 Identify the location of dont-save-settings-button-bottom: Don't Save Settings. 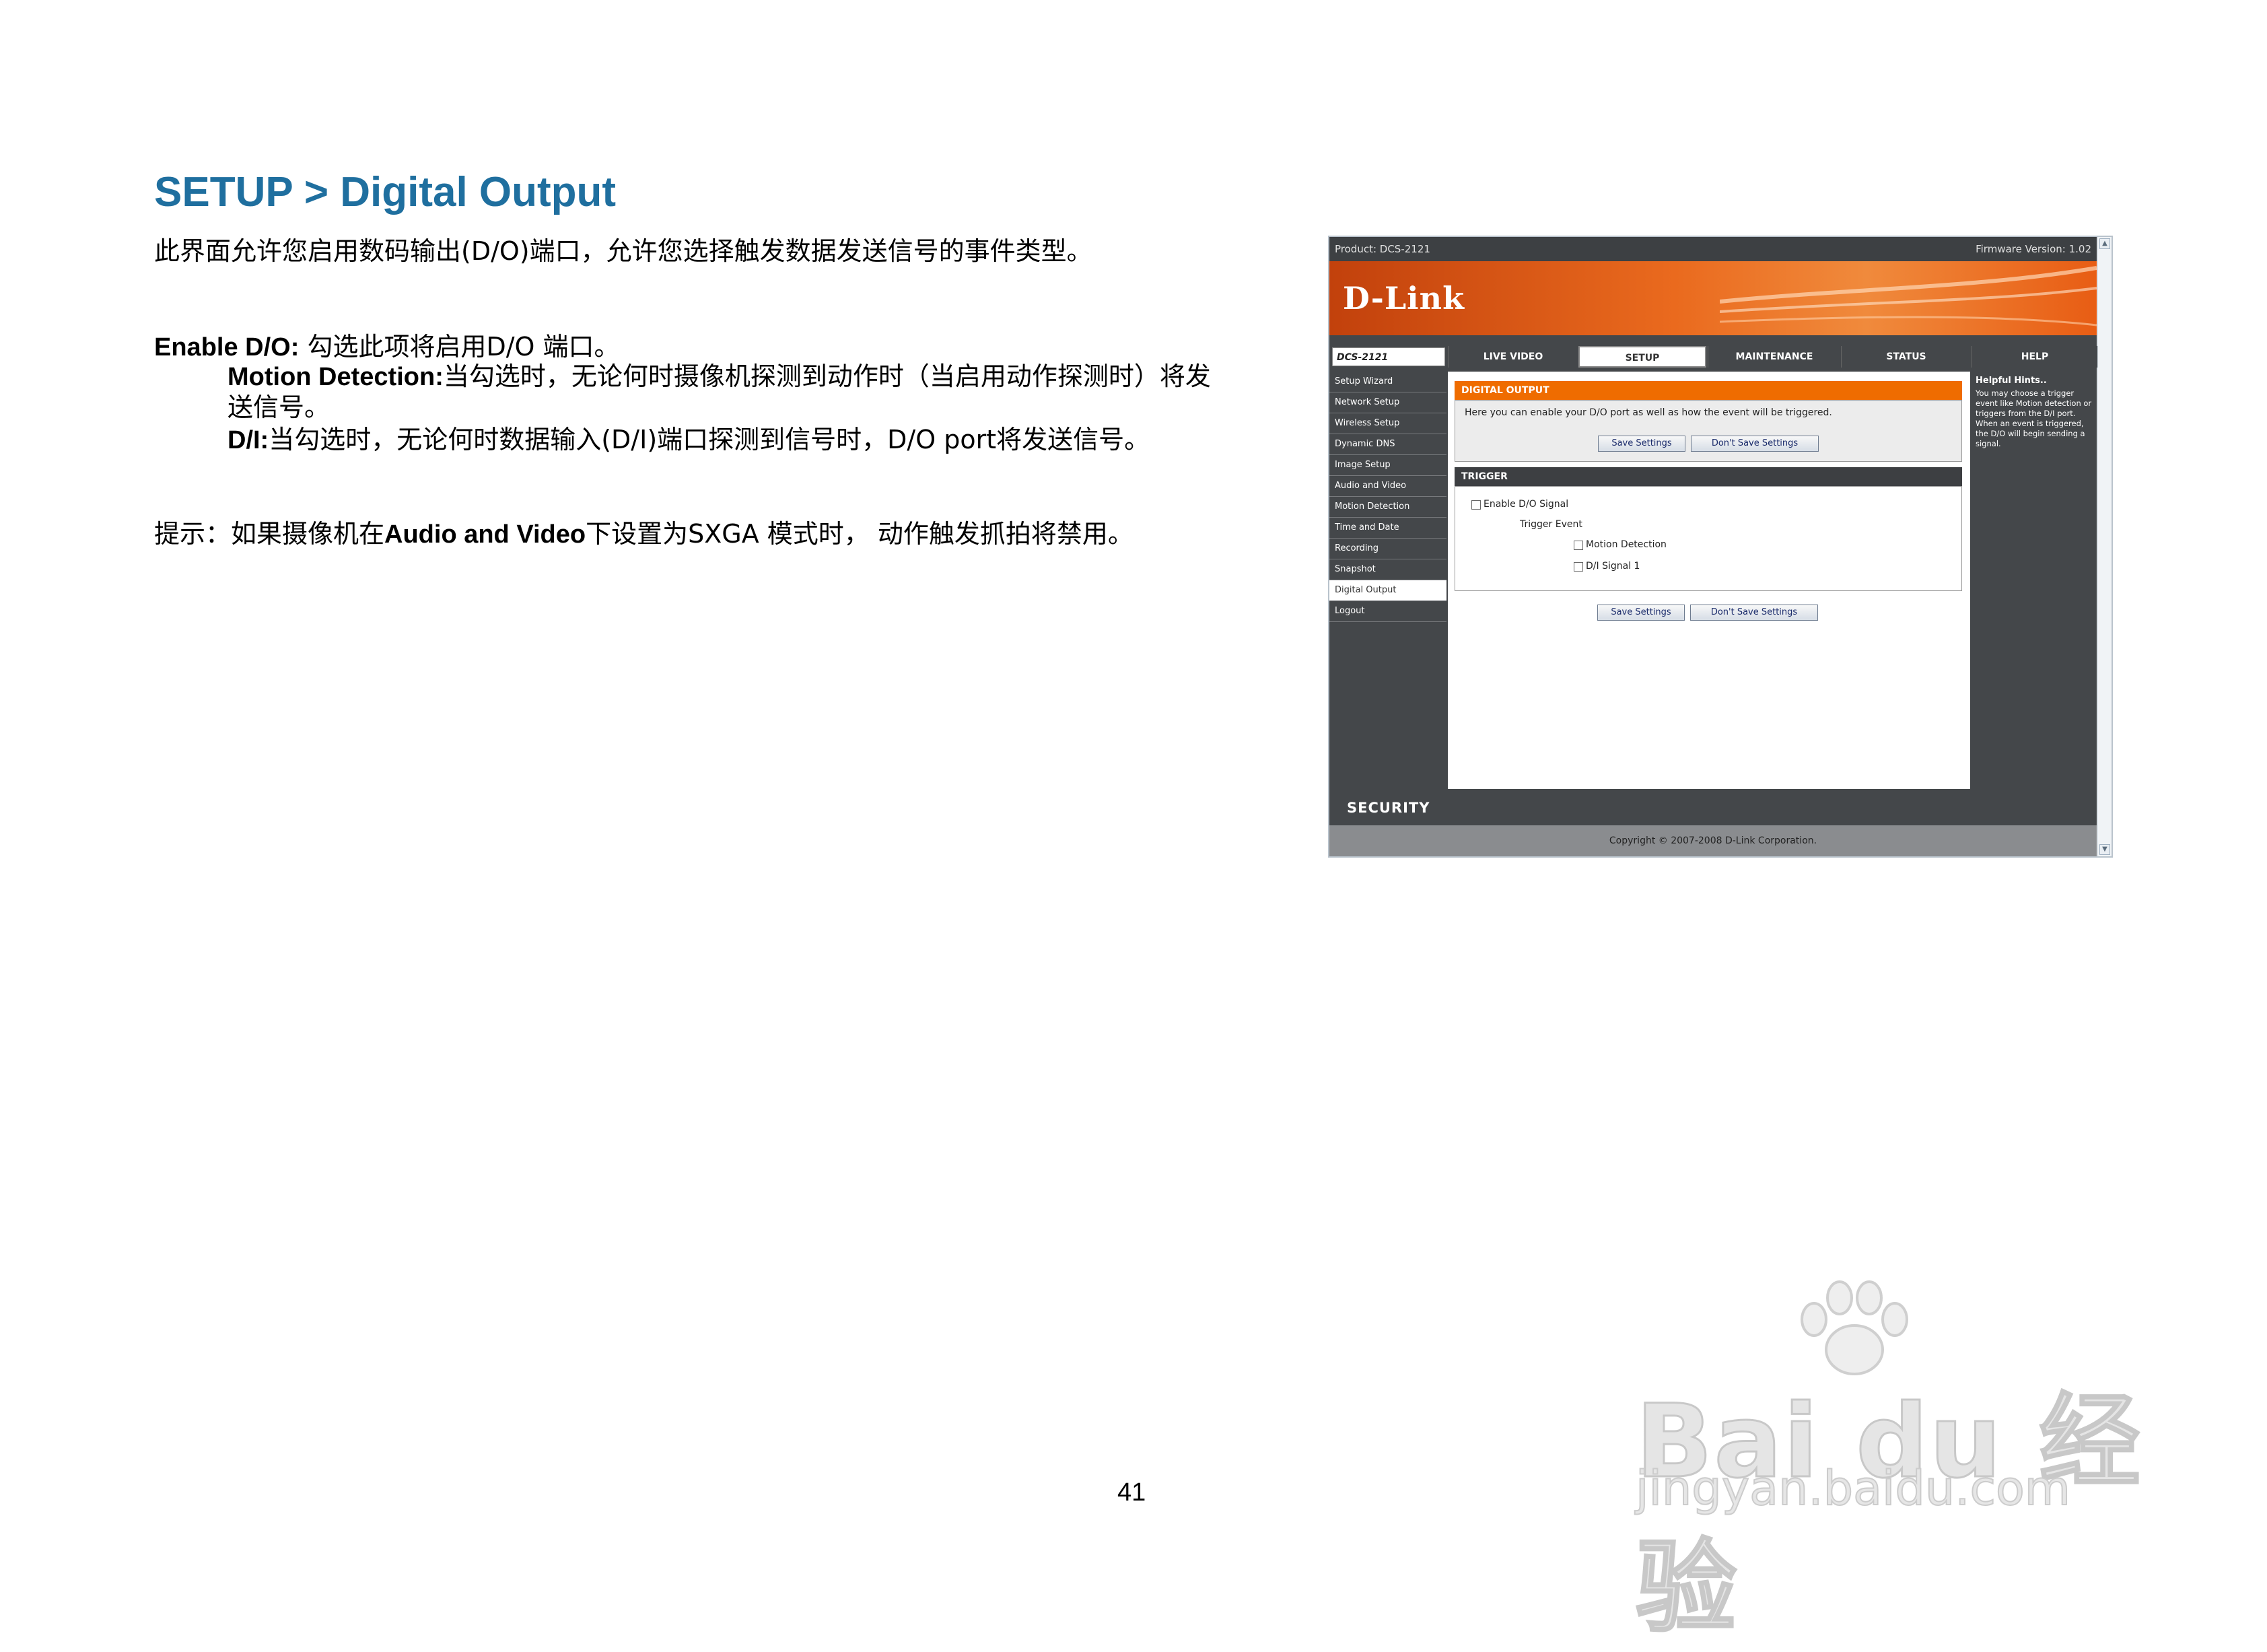
(1754, 613).